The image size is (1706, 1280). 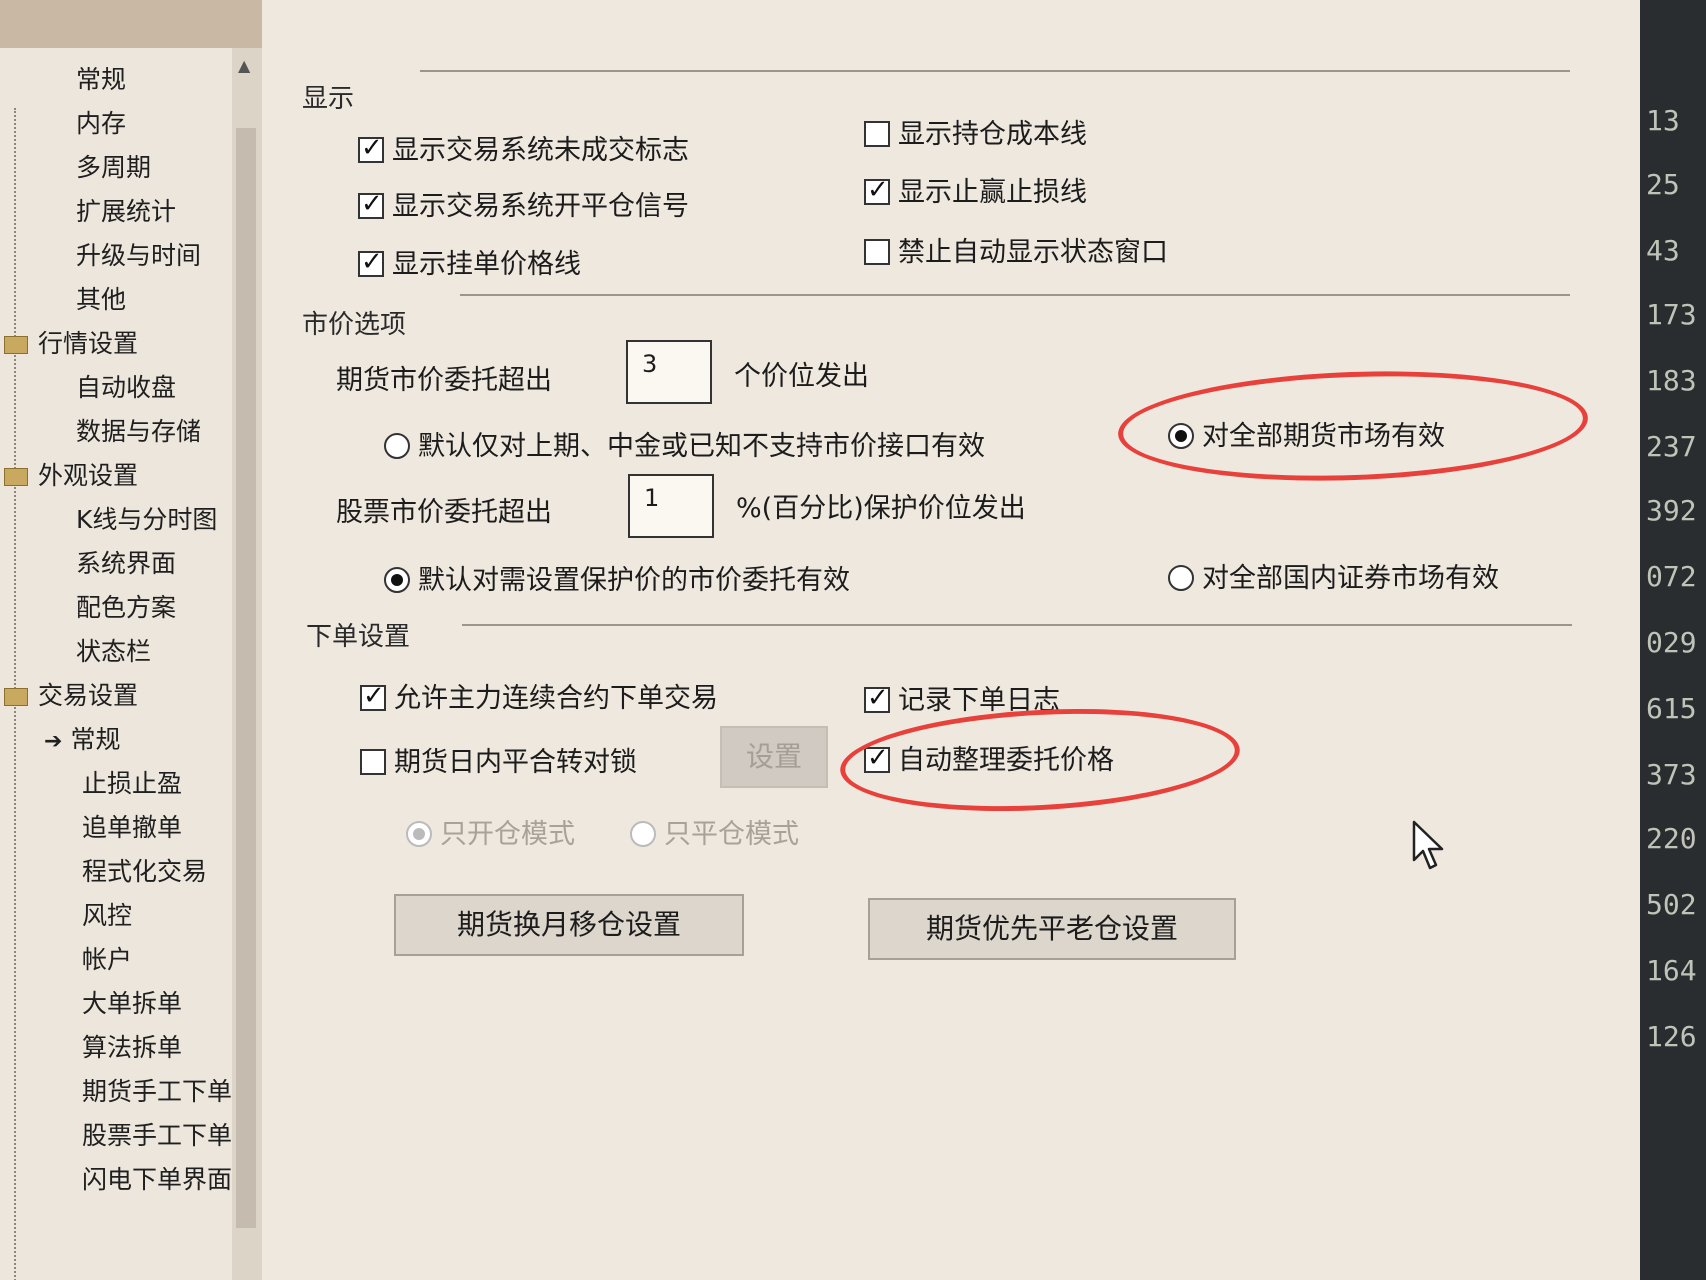 I want to click on open-only-mode-radio: 只开仓模式, so click(x=490, y=831).